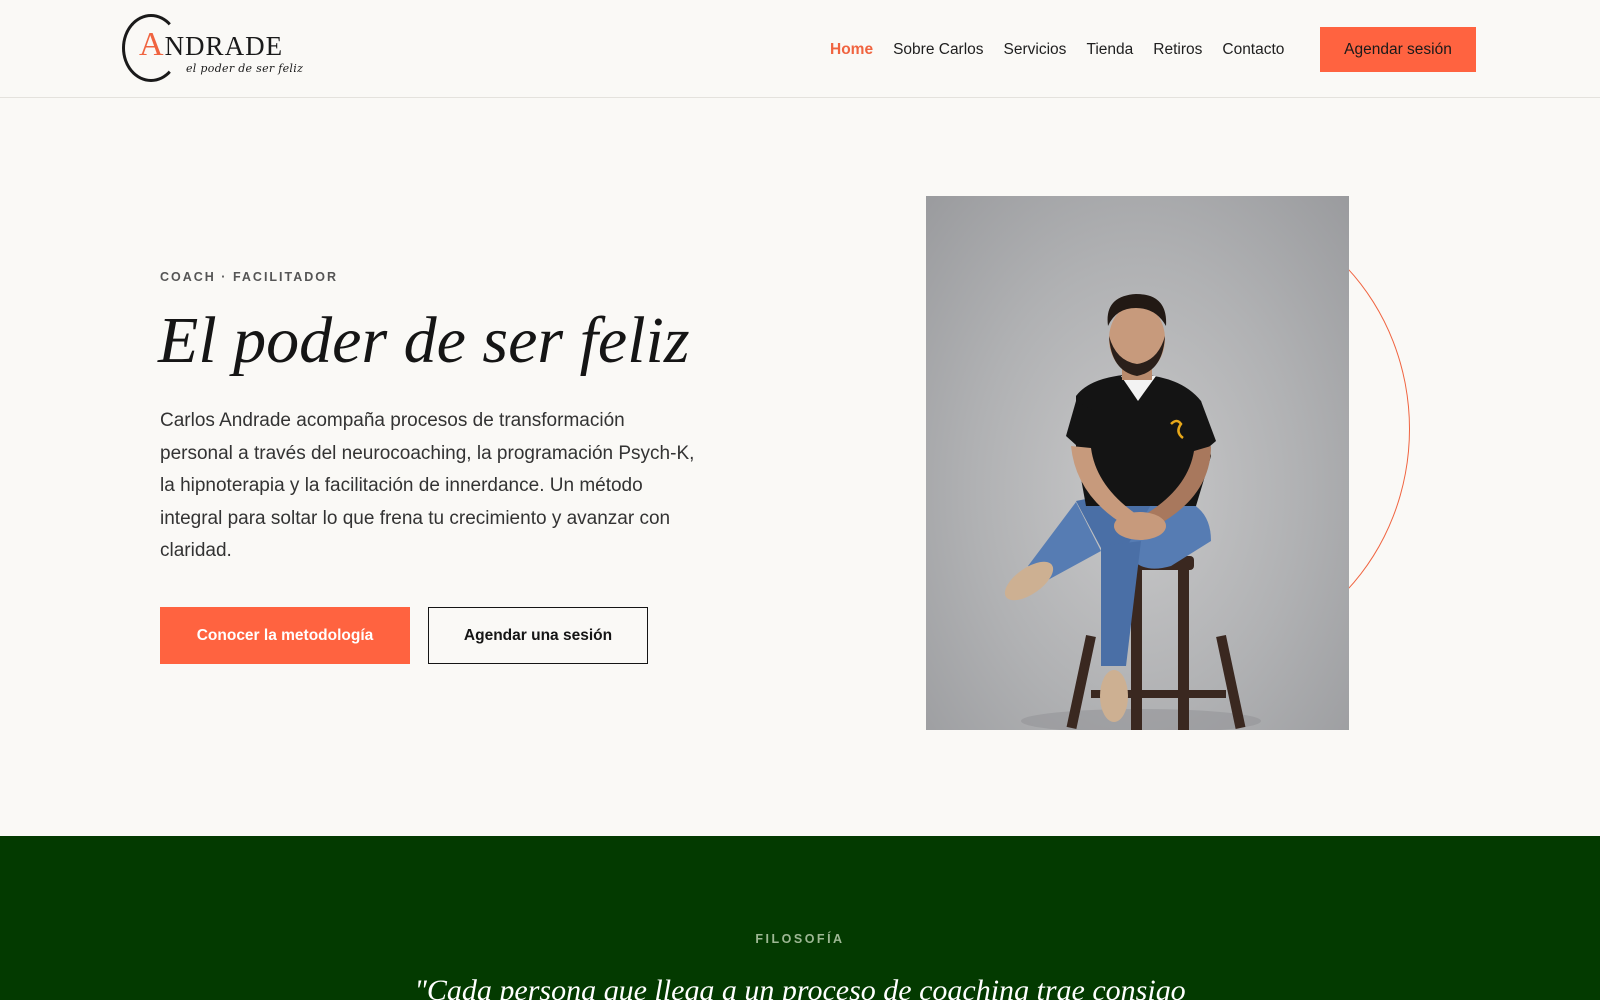  I want to click on logo-tagline: el poder de ser feliz, so click(245, 68).